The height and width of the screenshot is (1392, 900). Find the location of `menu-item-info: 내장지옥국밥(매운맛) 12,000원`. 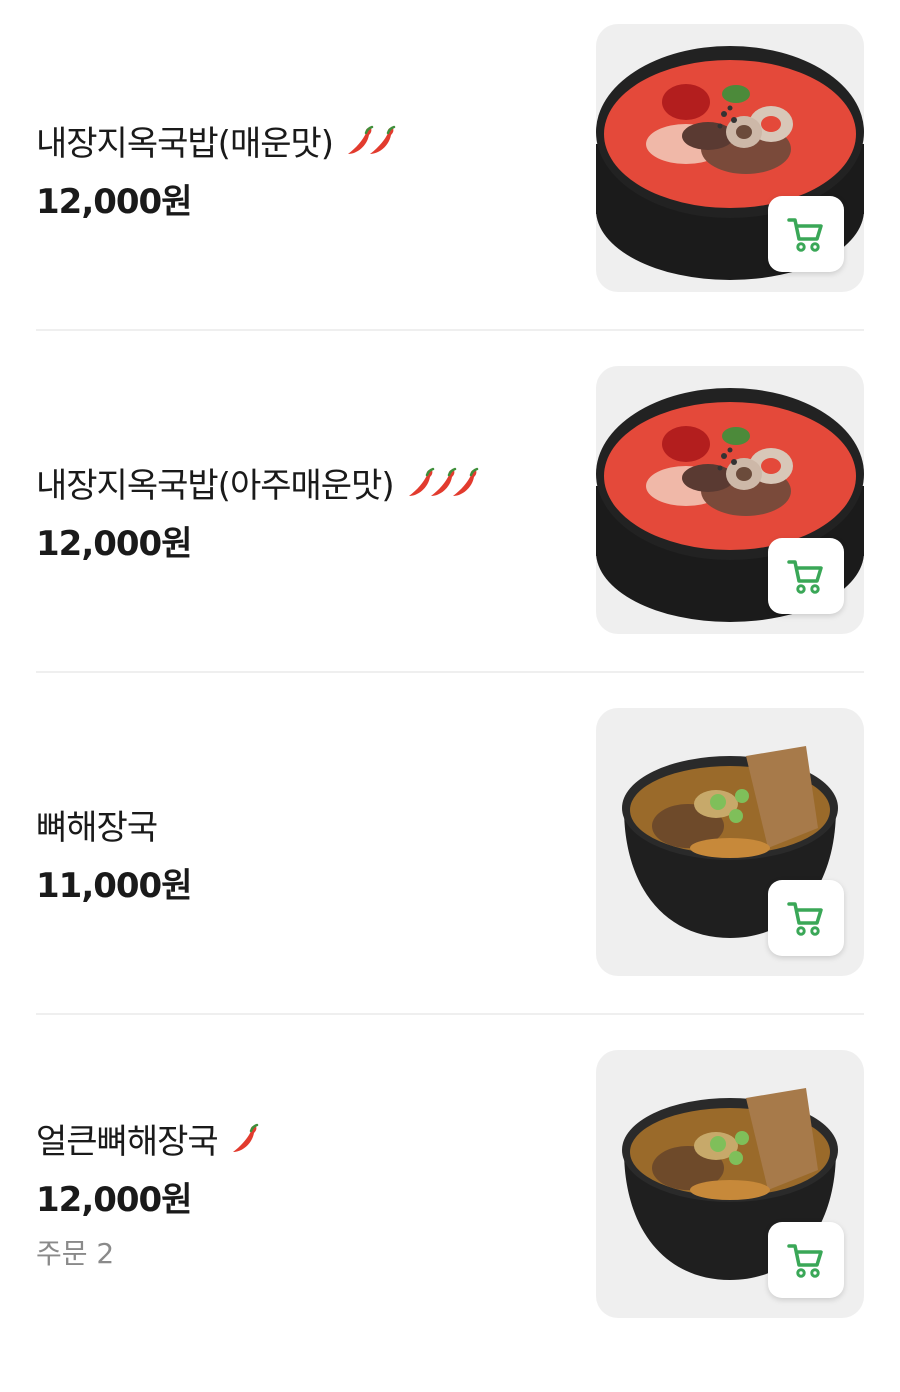

menu-item-info: 내장지옥국밥(매운맛) 12,000원 is located at coordinates (306, 158).